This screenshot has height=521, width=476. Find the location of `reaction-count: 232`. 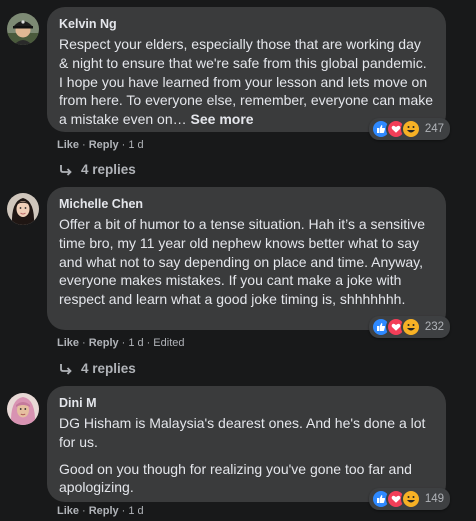

reaction-count: 232 is located at coordinates (434, 327).